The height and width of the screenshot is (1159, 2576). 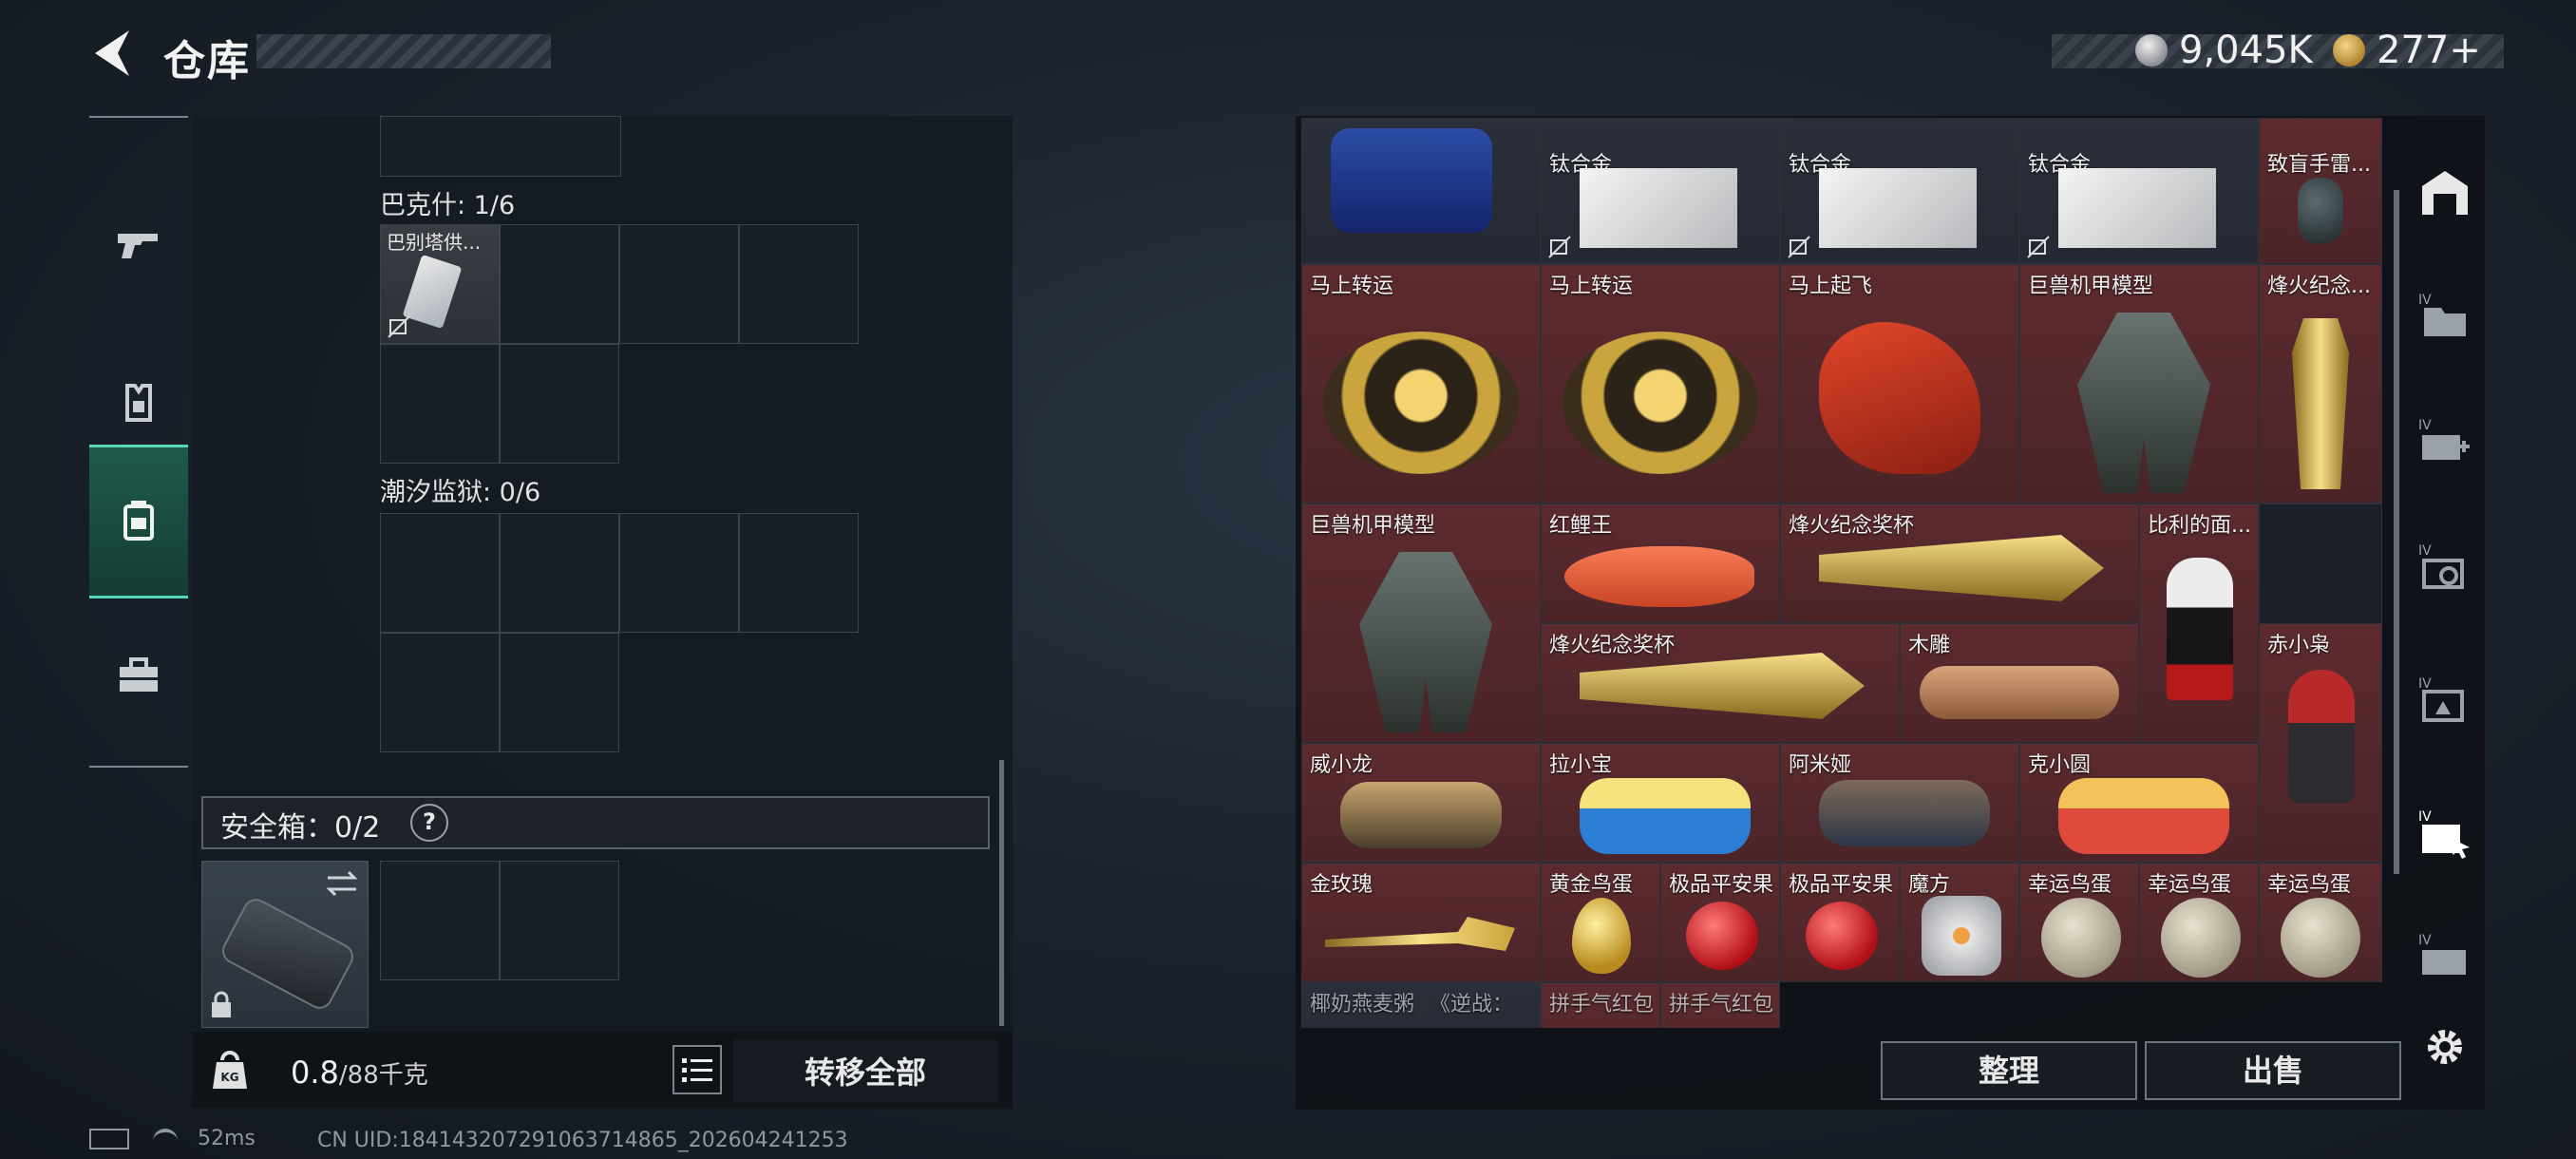 What do you see at coordinates (2151, 50) in the screenshot?
I see `silver-coin-icon` at bounding box center [2151, 50].